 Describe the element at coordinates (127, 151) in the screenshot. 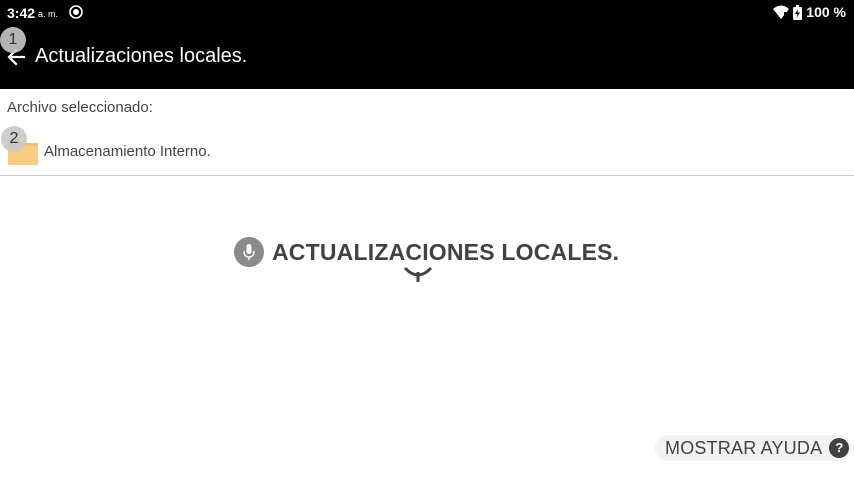

I see `storage-name: Almacenamiento Interno.` at that location.